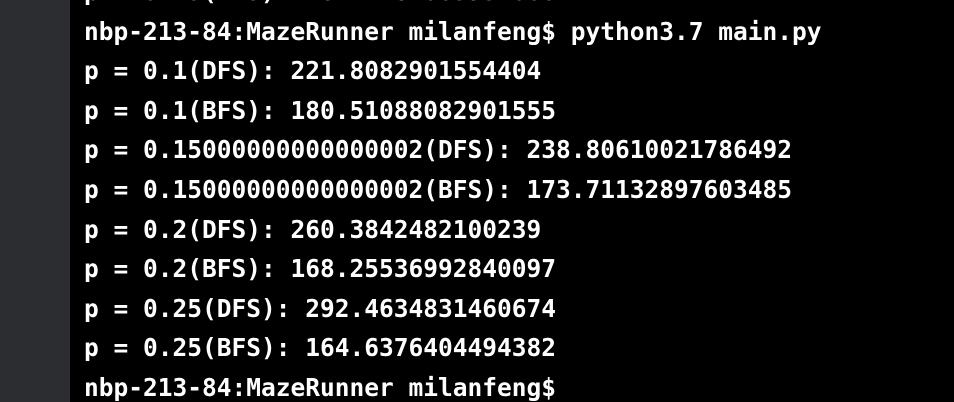 This screenshot has width=954, height=402. What do you see at coordinates (313, 229) in the screenshot?
I see `output-line: p = 0.2(DFS): 260.3842482100239` at bounding box center [313, 229].